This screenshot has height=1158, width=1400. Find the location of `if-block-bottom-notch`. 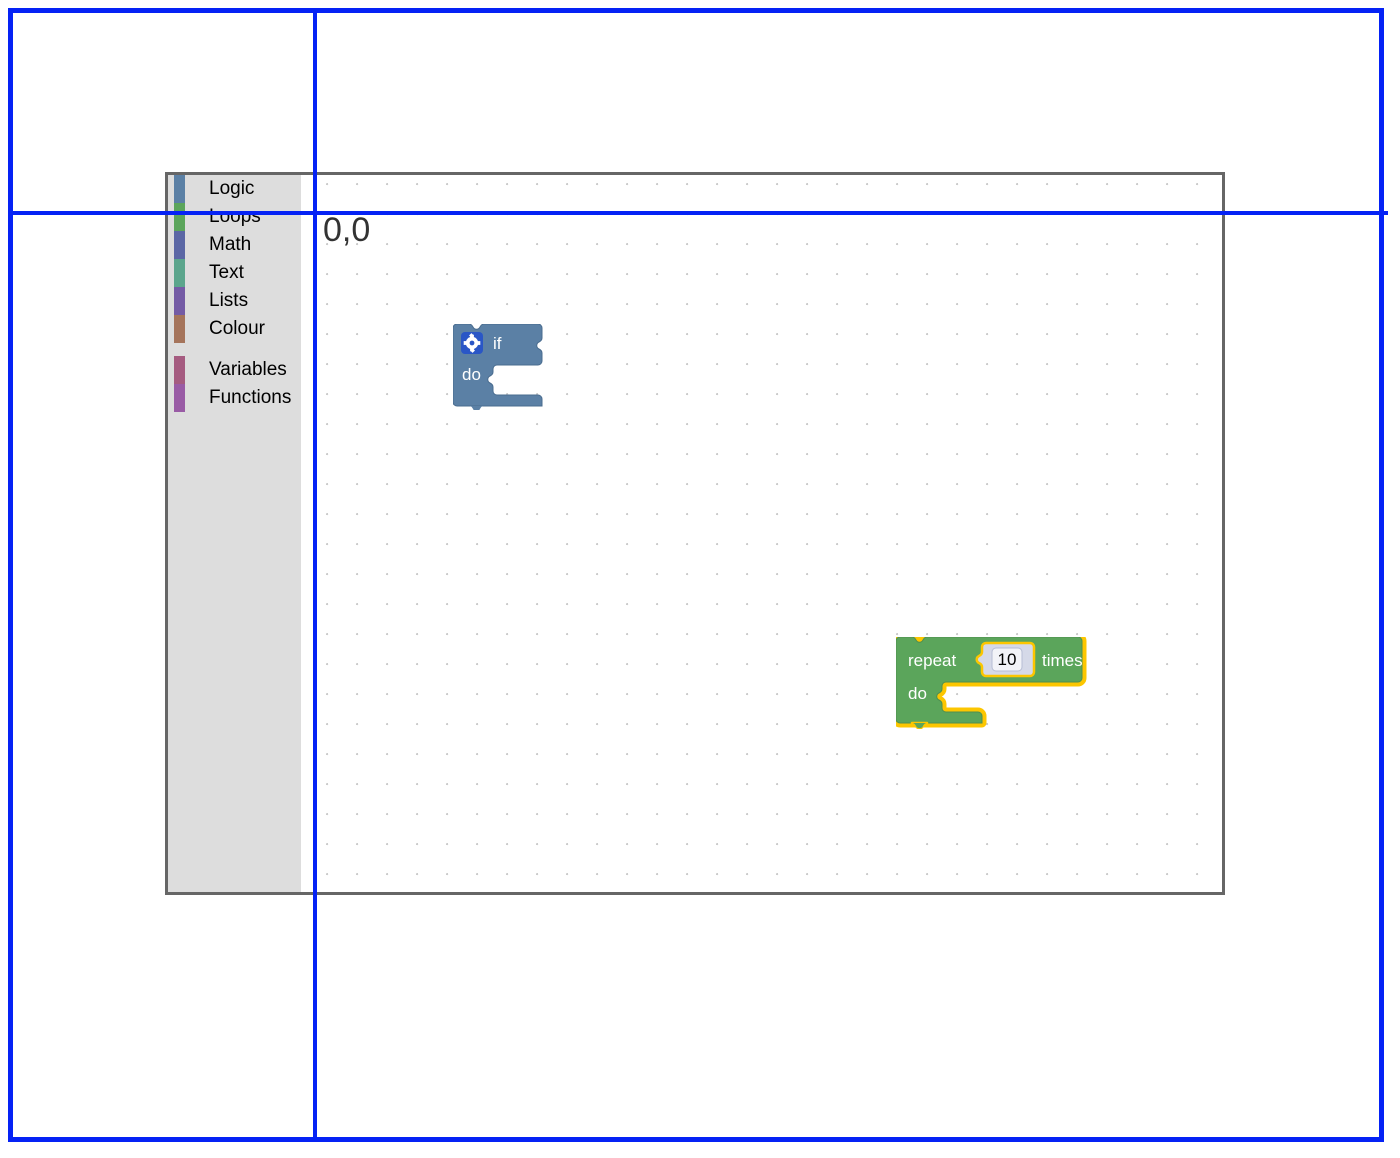

if-block-bottom-notch is located at coordinates (476, 409).